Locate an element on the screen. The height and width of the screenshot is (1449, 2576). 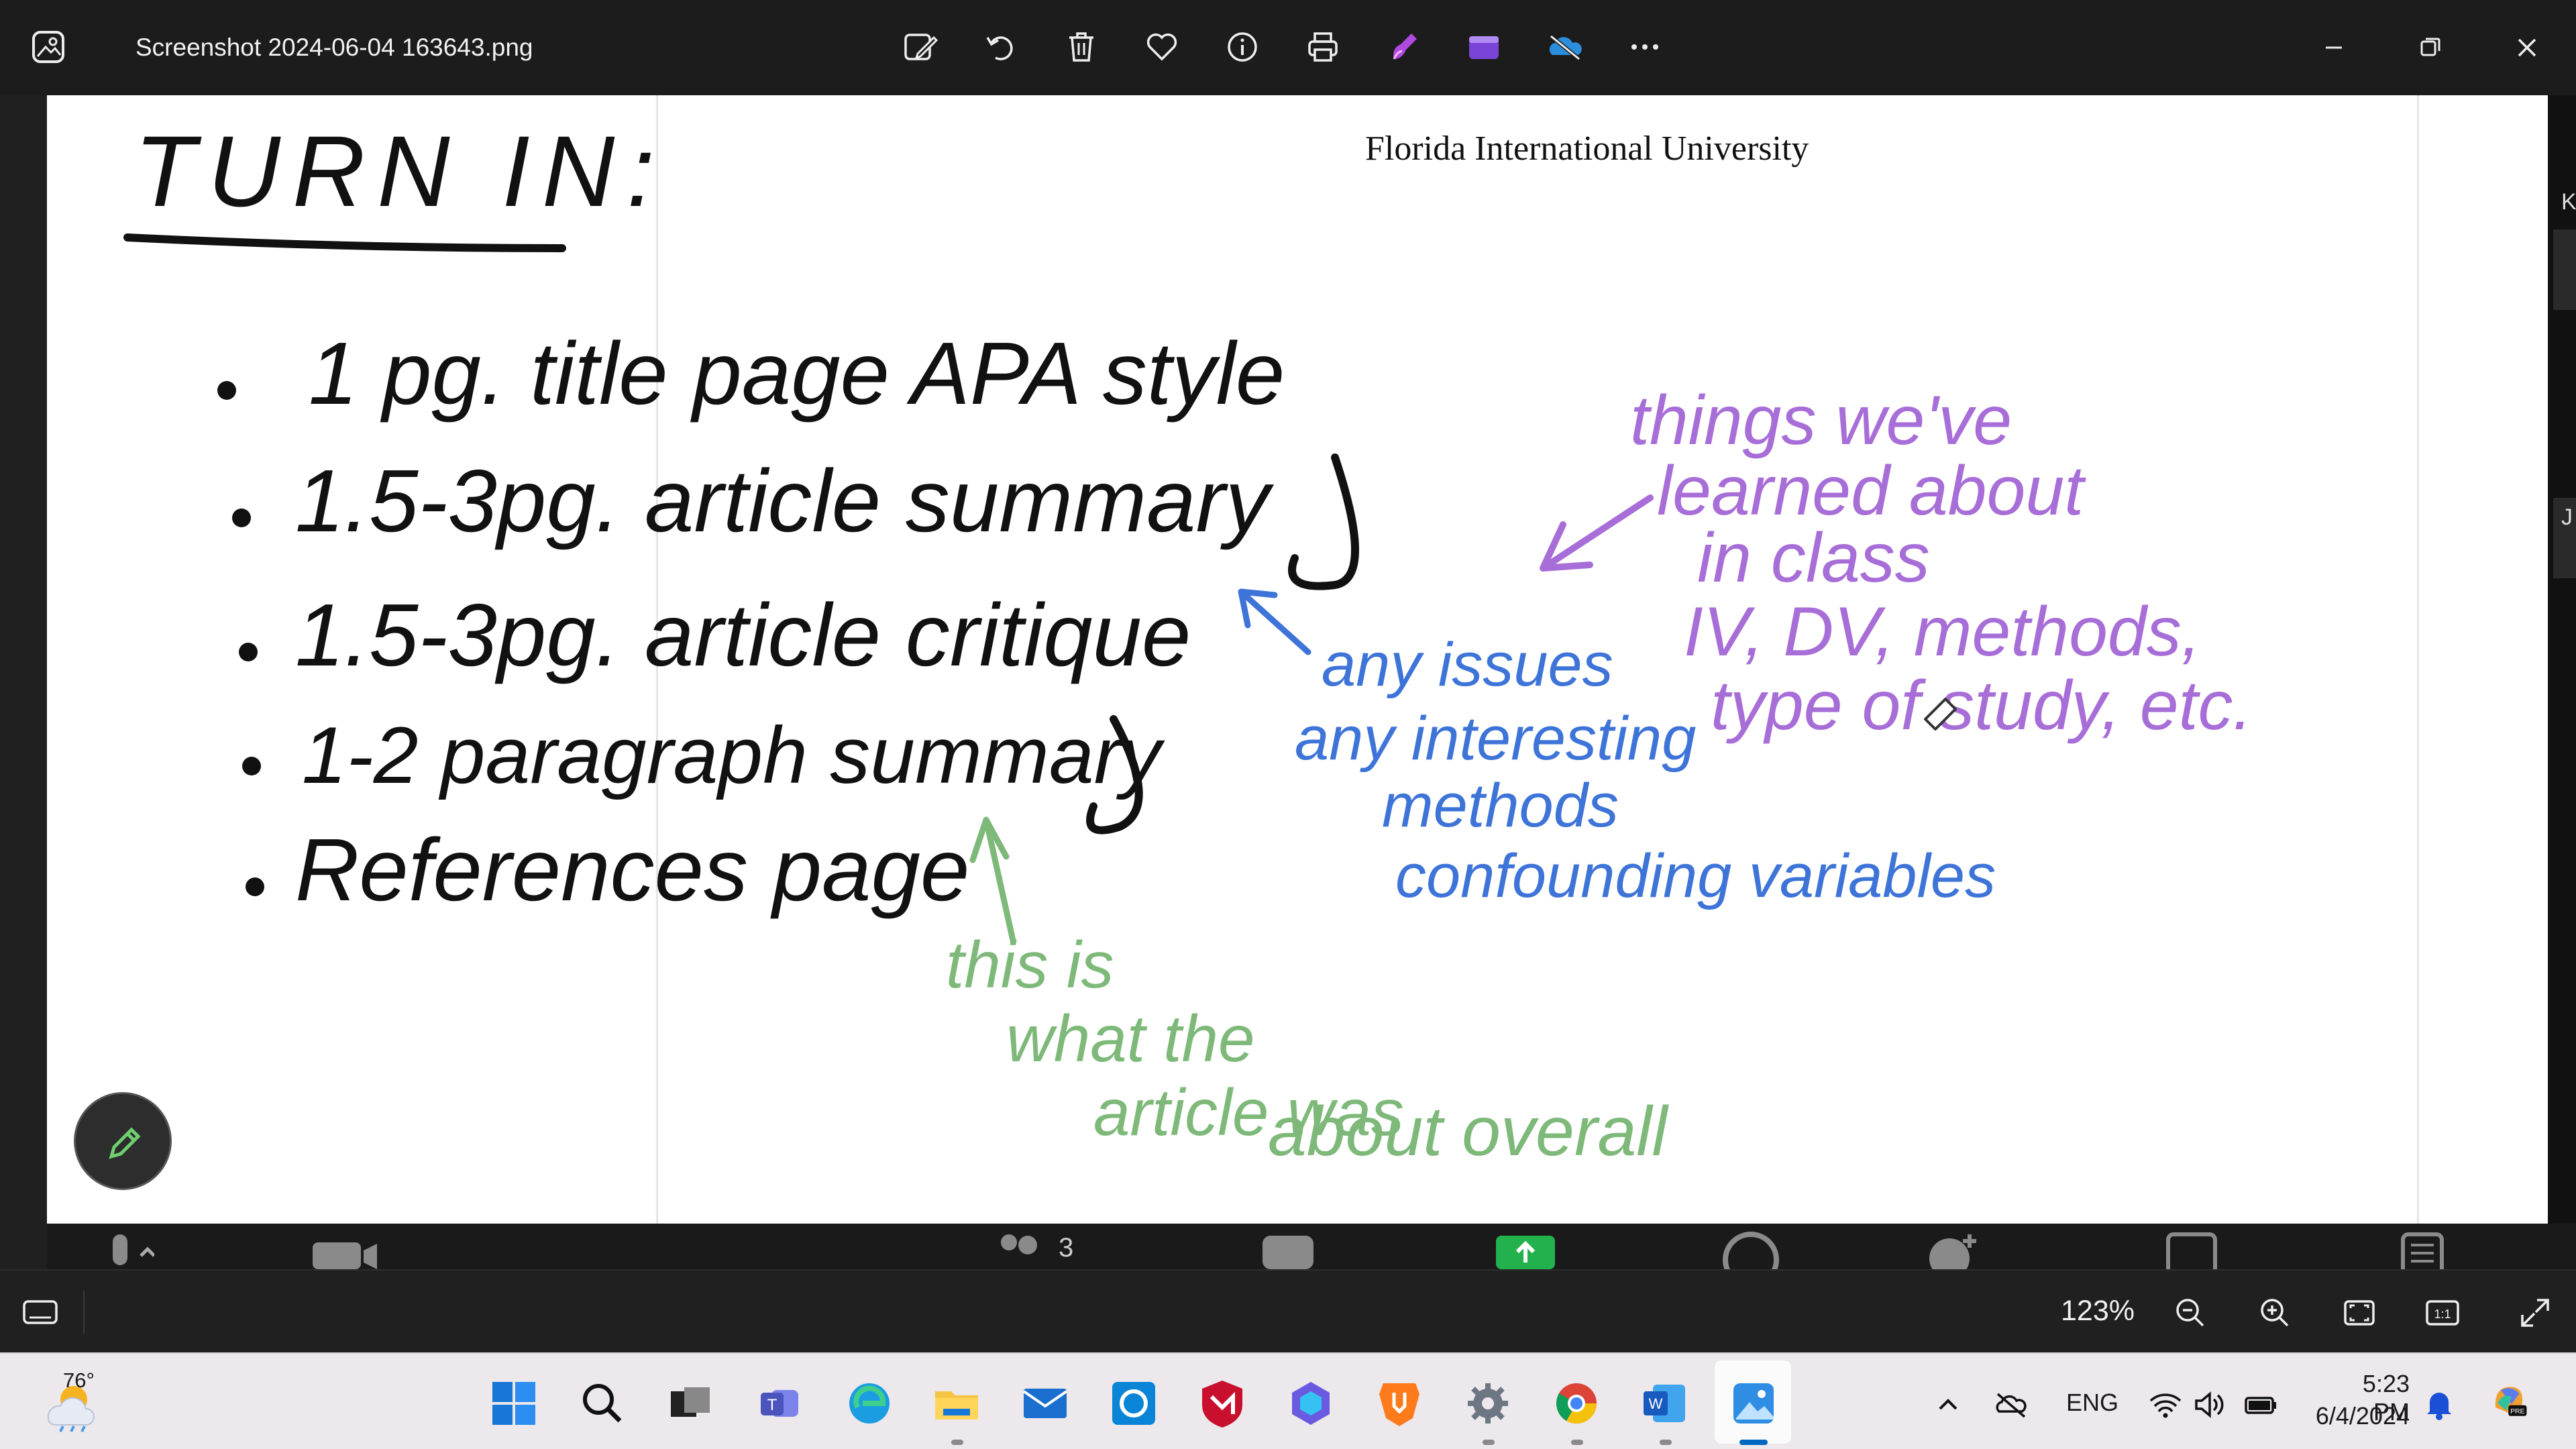
photos-bottom-bar: 123% 1:1 is located at coordinates (1288, 1310).